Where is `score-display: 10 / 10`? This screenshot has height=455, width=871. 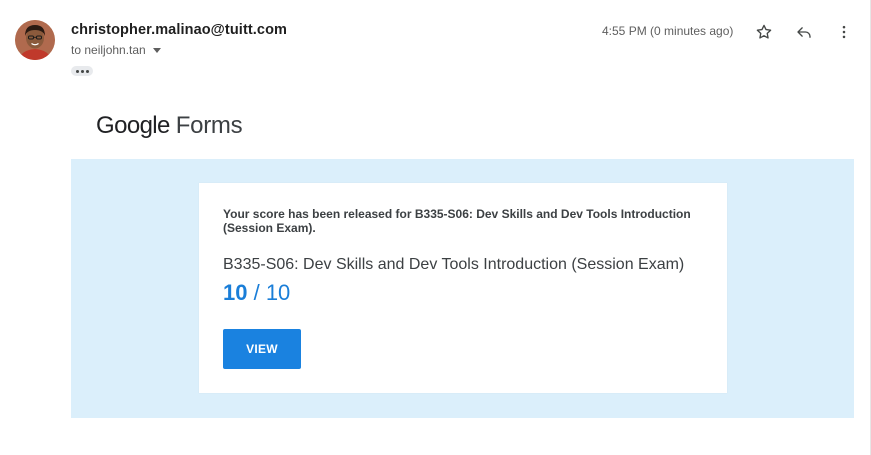 score-display: 10 / 10 is located at coordinates (256, 293).